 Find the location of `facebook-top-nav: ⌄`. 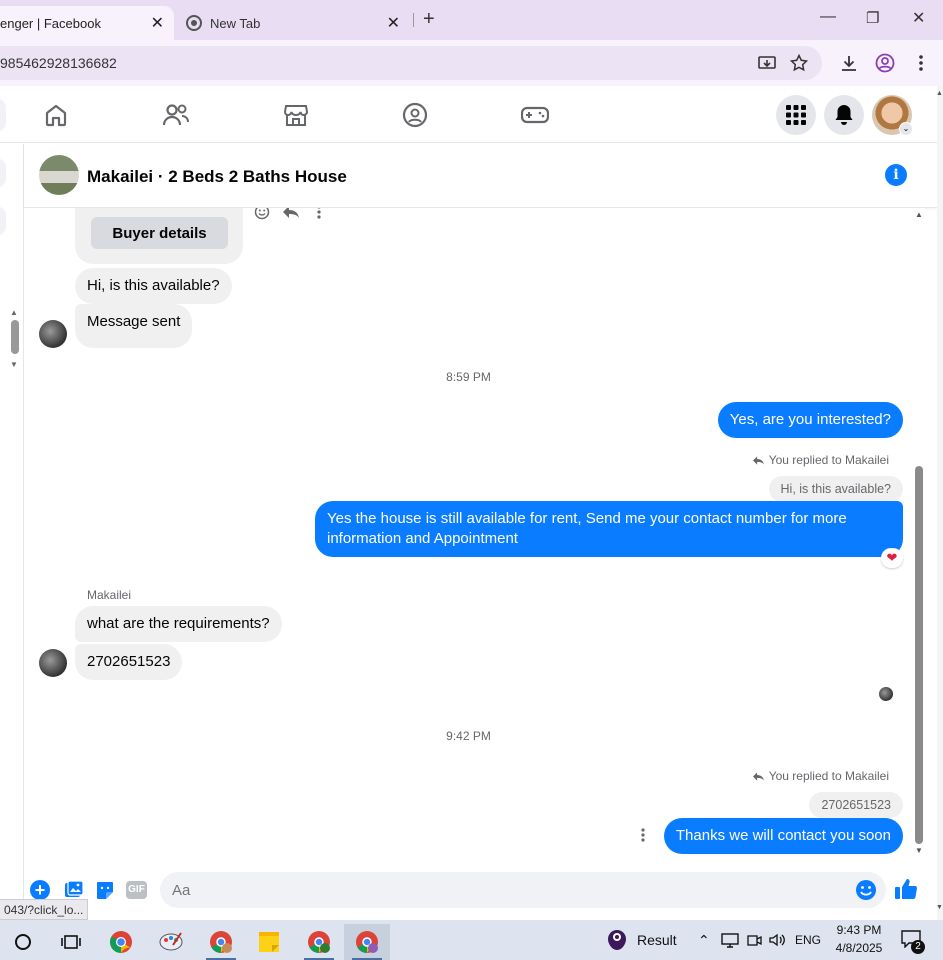

facebook-top-nav: ⌄ is located at coordinates (471, 114).